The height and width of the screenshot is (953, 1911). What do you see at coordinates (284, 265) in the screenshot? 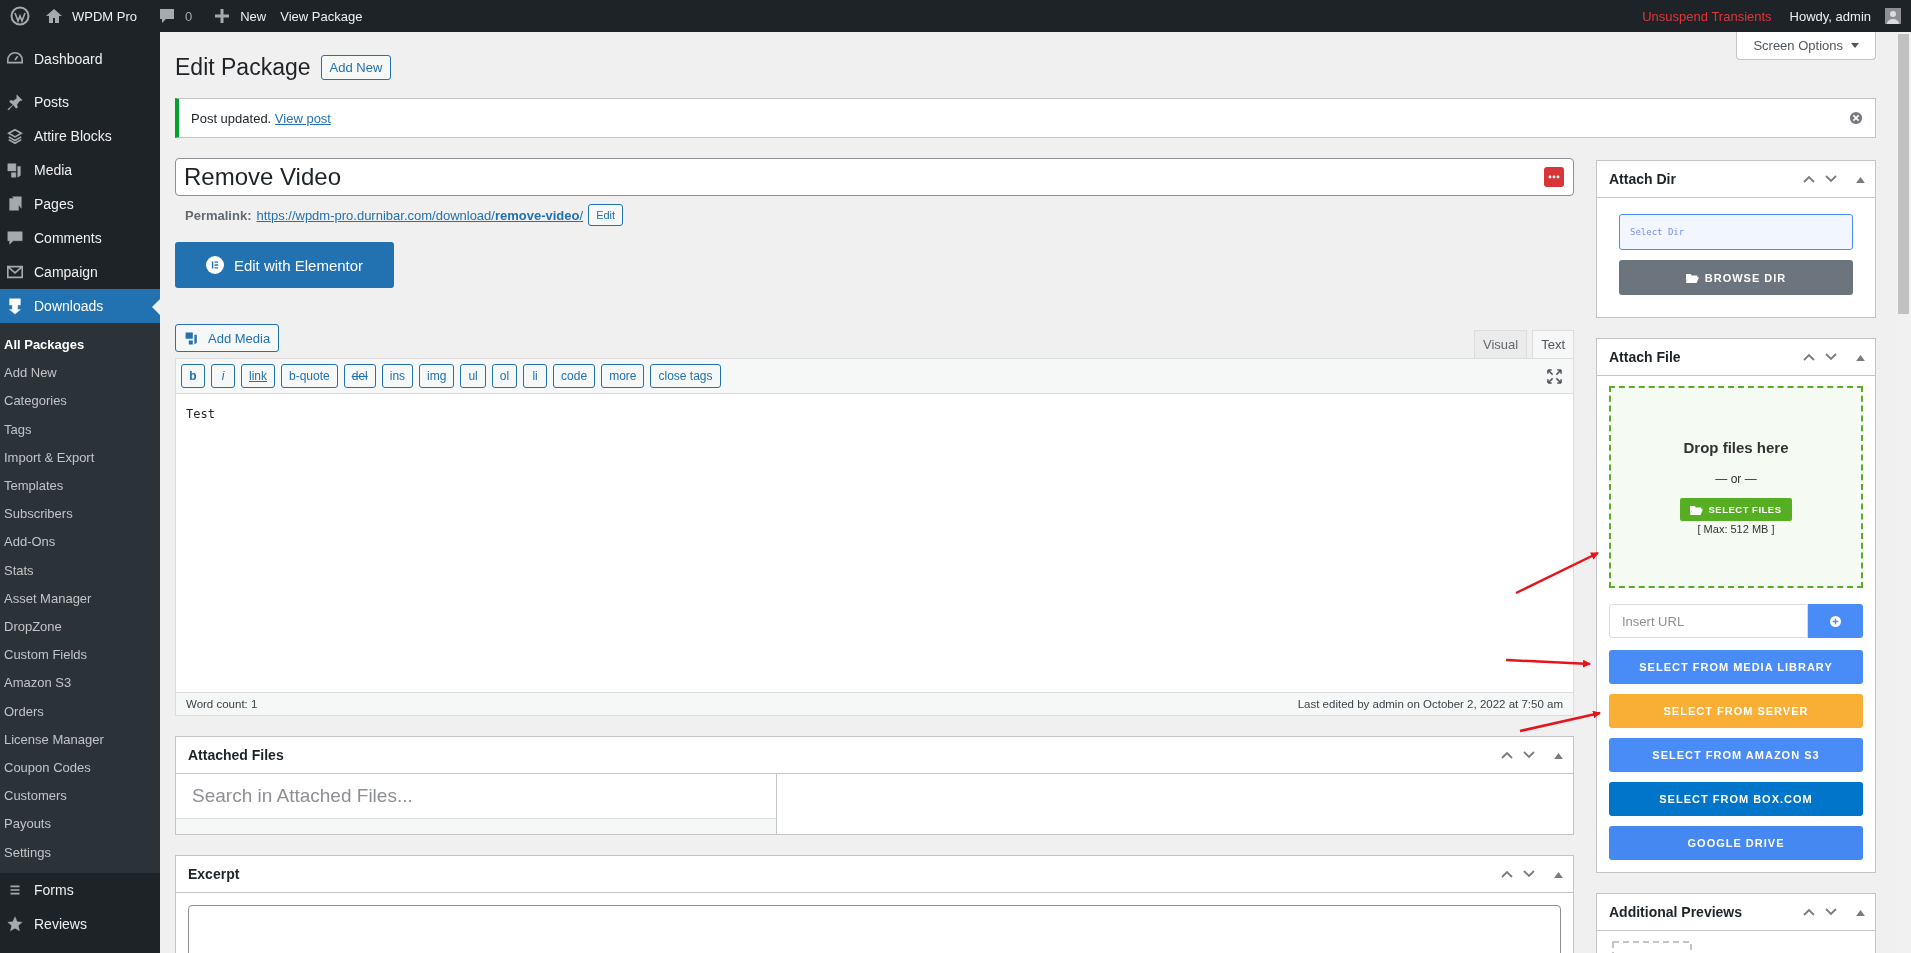
I see `edit-with-elementor-button: Edit with Elementor` at bounding box center [284, 265].